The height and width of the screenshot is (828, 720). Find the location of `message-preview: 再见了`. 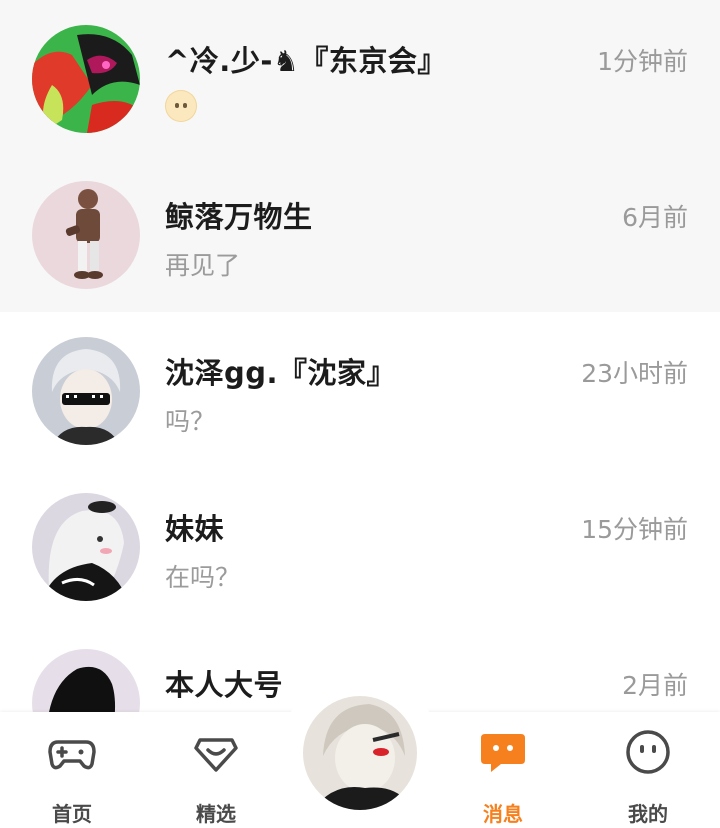

message-preview: 再见了 is located at coordinates (203, 265).